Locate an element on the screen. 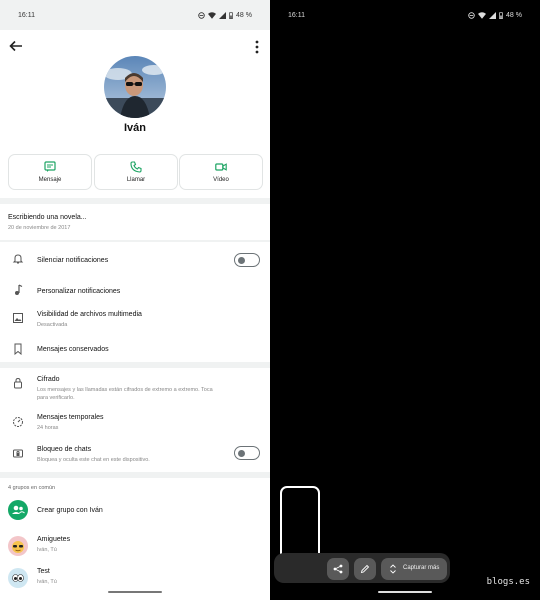  group-row: Test Iván, Tú is located at coordinates (135, 578).